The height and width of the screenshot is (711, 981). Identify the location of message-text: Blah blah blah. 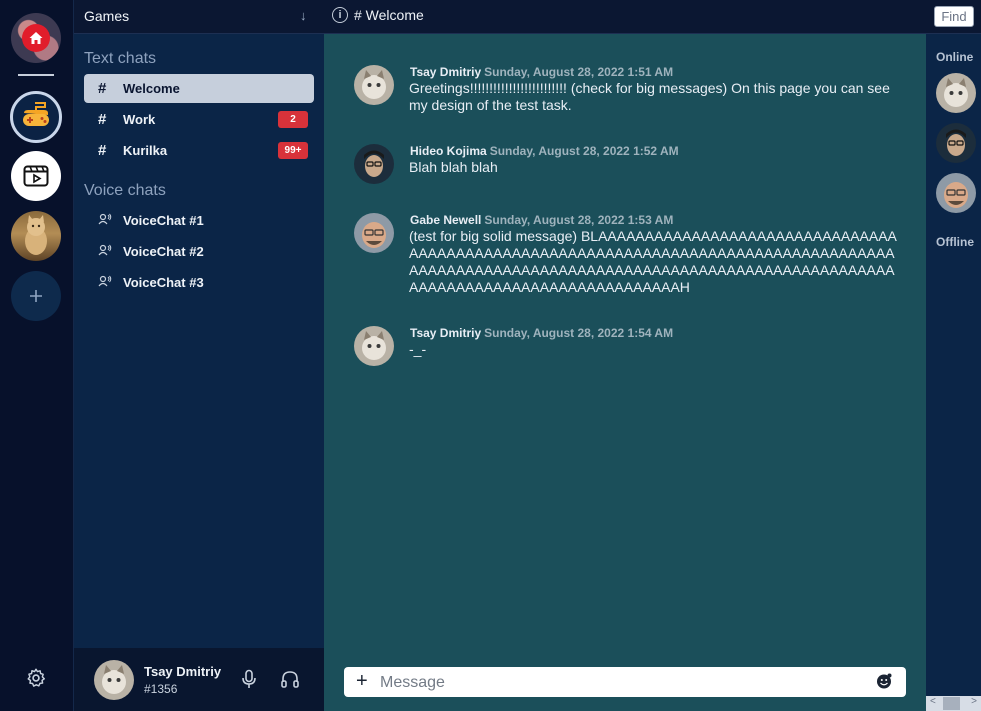
(453, 167).